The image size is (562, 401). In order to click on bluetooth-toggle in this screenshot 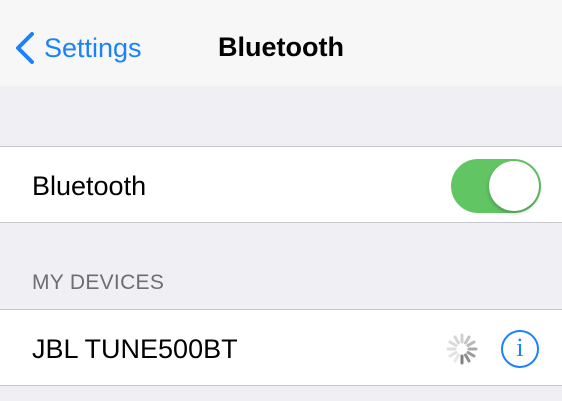, I will do `click(496, 186)`.